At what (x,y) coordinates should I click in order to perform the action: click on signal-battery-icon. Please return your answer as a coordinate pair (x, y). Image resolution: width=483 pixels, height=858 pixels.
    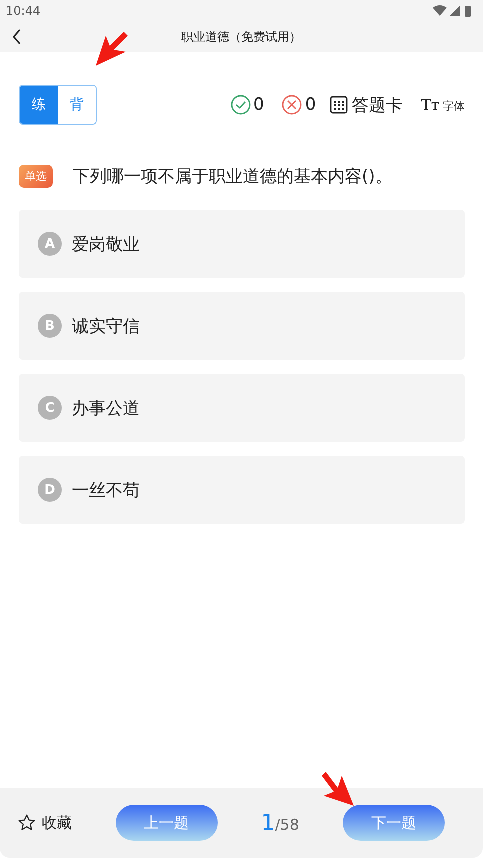
    Looking at the image, I should click on (453, 11).